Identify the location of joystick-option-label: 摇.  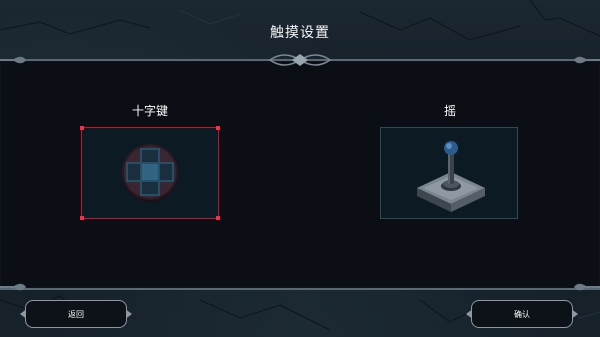
(449, 111).